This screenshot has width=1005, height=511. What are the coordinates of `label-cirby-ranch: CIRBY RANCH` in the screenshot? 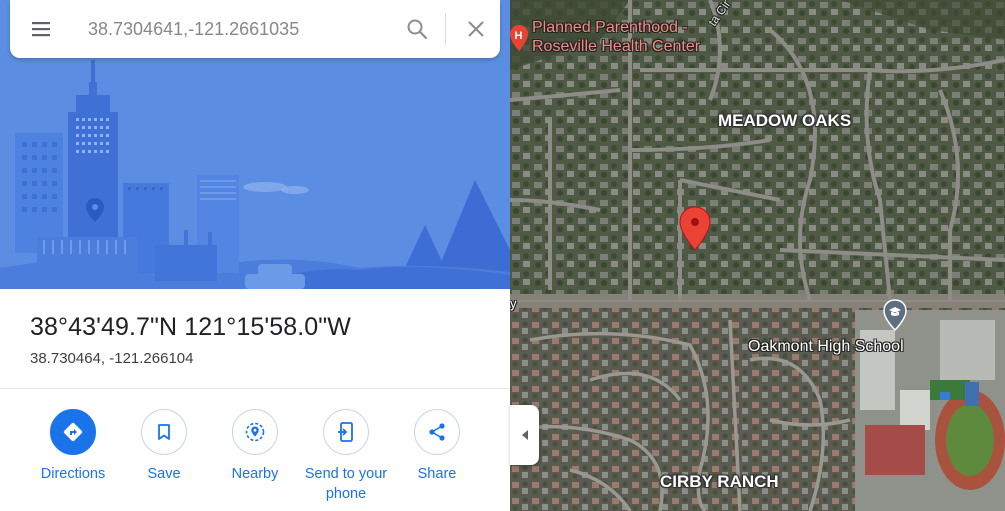 It's located at (719, 481).